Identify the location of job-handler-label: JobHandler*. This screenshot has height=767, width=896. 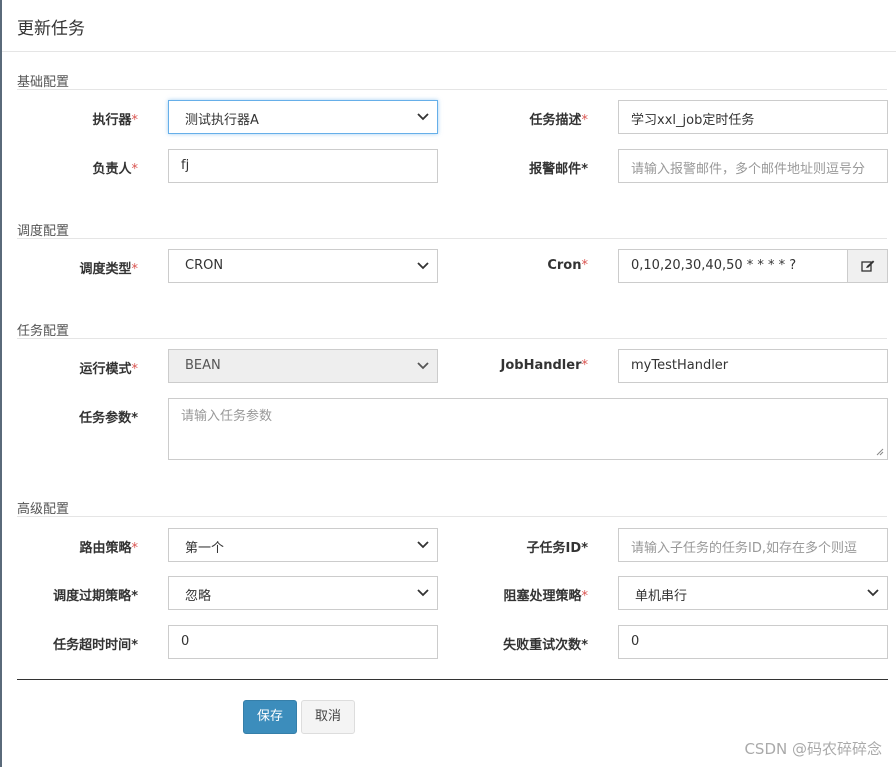
(544, 365).